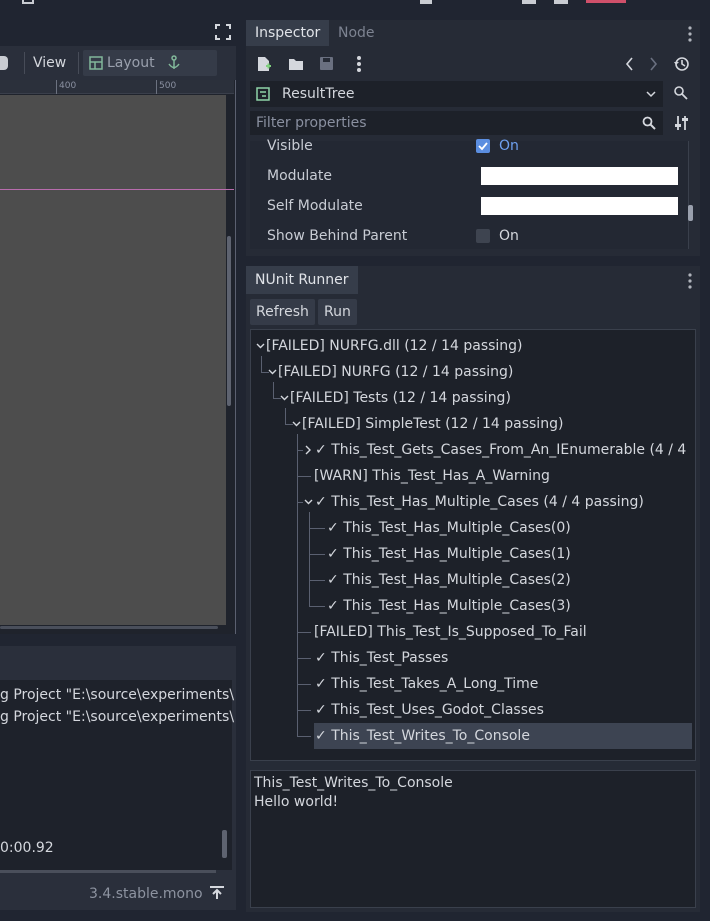 This screenshot has width=710, height=921. I want to click on tree-row-writes-to-console-selected: ✓ This_Test_Writes_To_Console, so click(503, 736).